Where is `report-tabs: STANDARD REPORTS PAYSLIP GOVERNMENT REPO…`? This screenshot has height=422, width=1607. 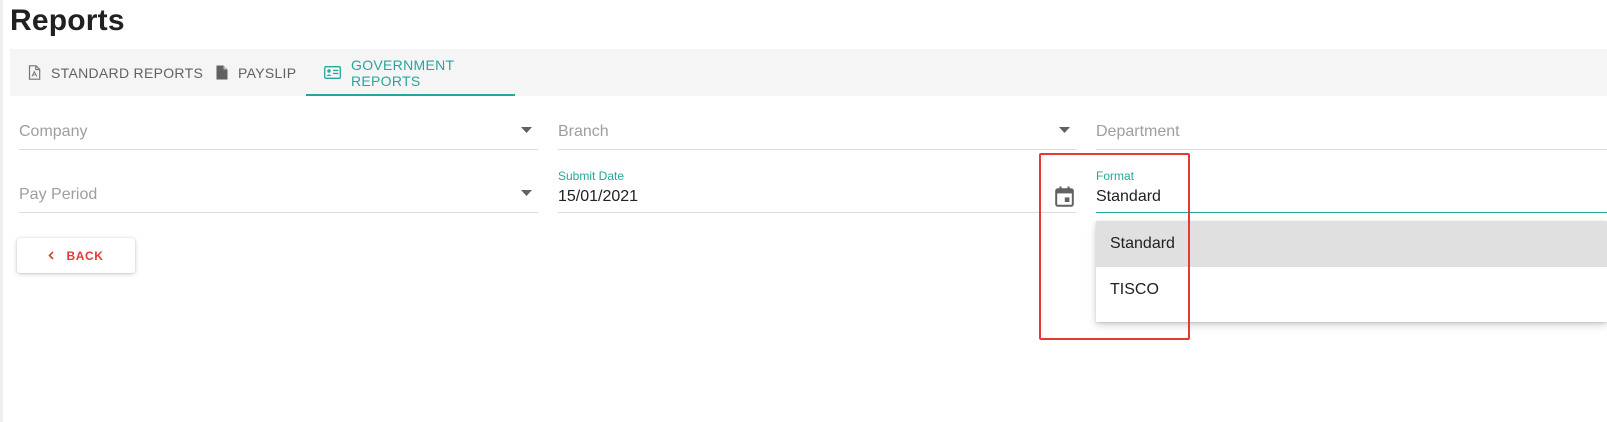 report-tabs: STANDARD REPORTS PAYSLIP GOVERNMENT REPO… is located at coordinates (808, 72).